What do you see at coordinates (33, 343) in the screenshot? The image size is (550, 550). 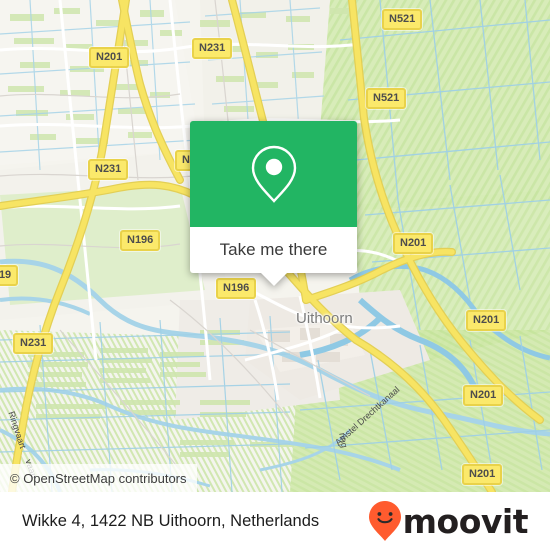 I see `road-shield-n231-c: N231` at bounding box center [33, 343].